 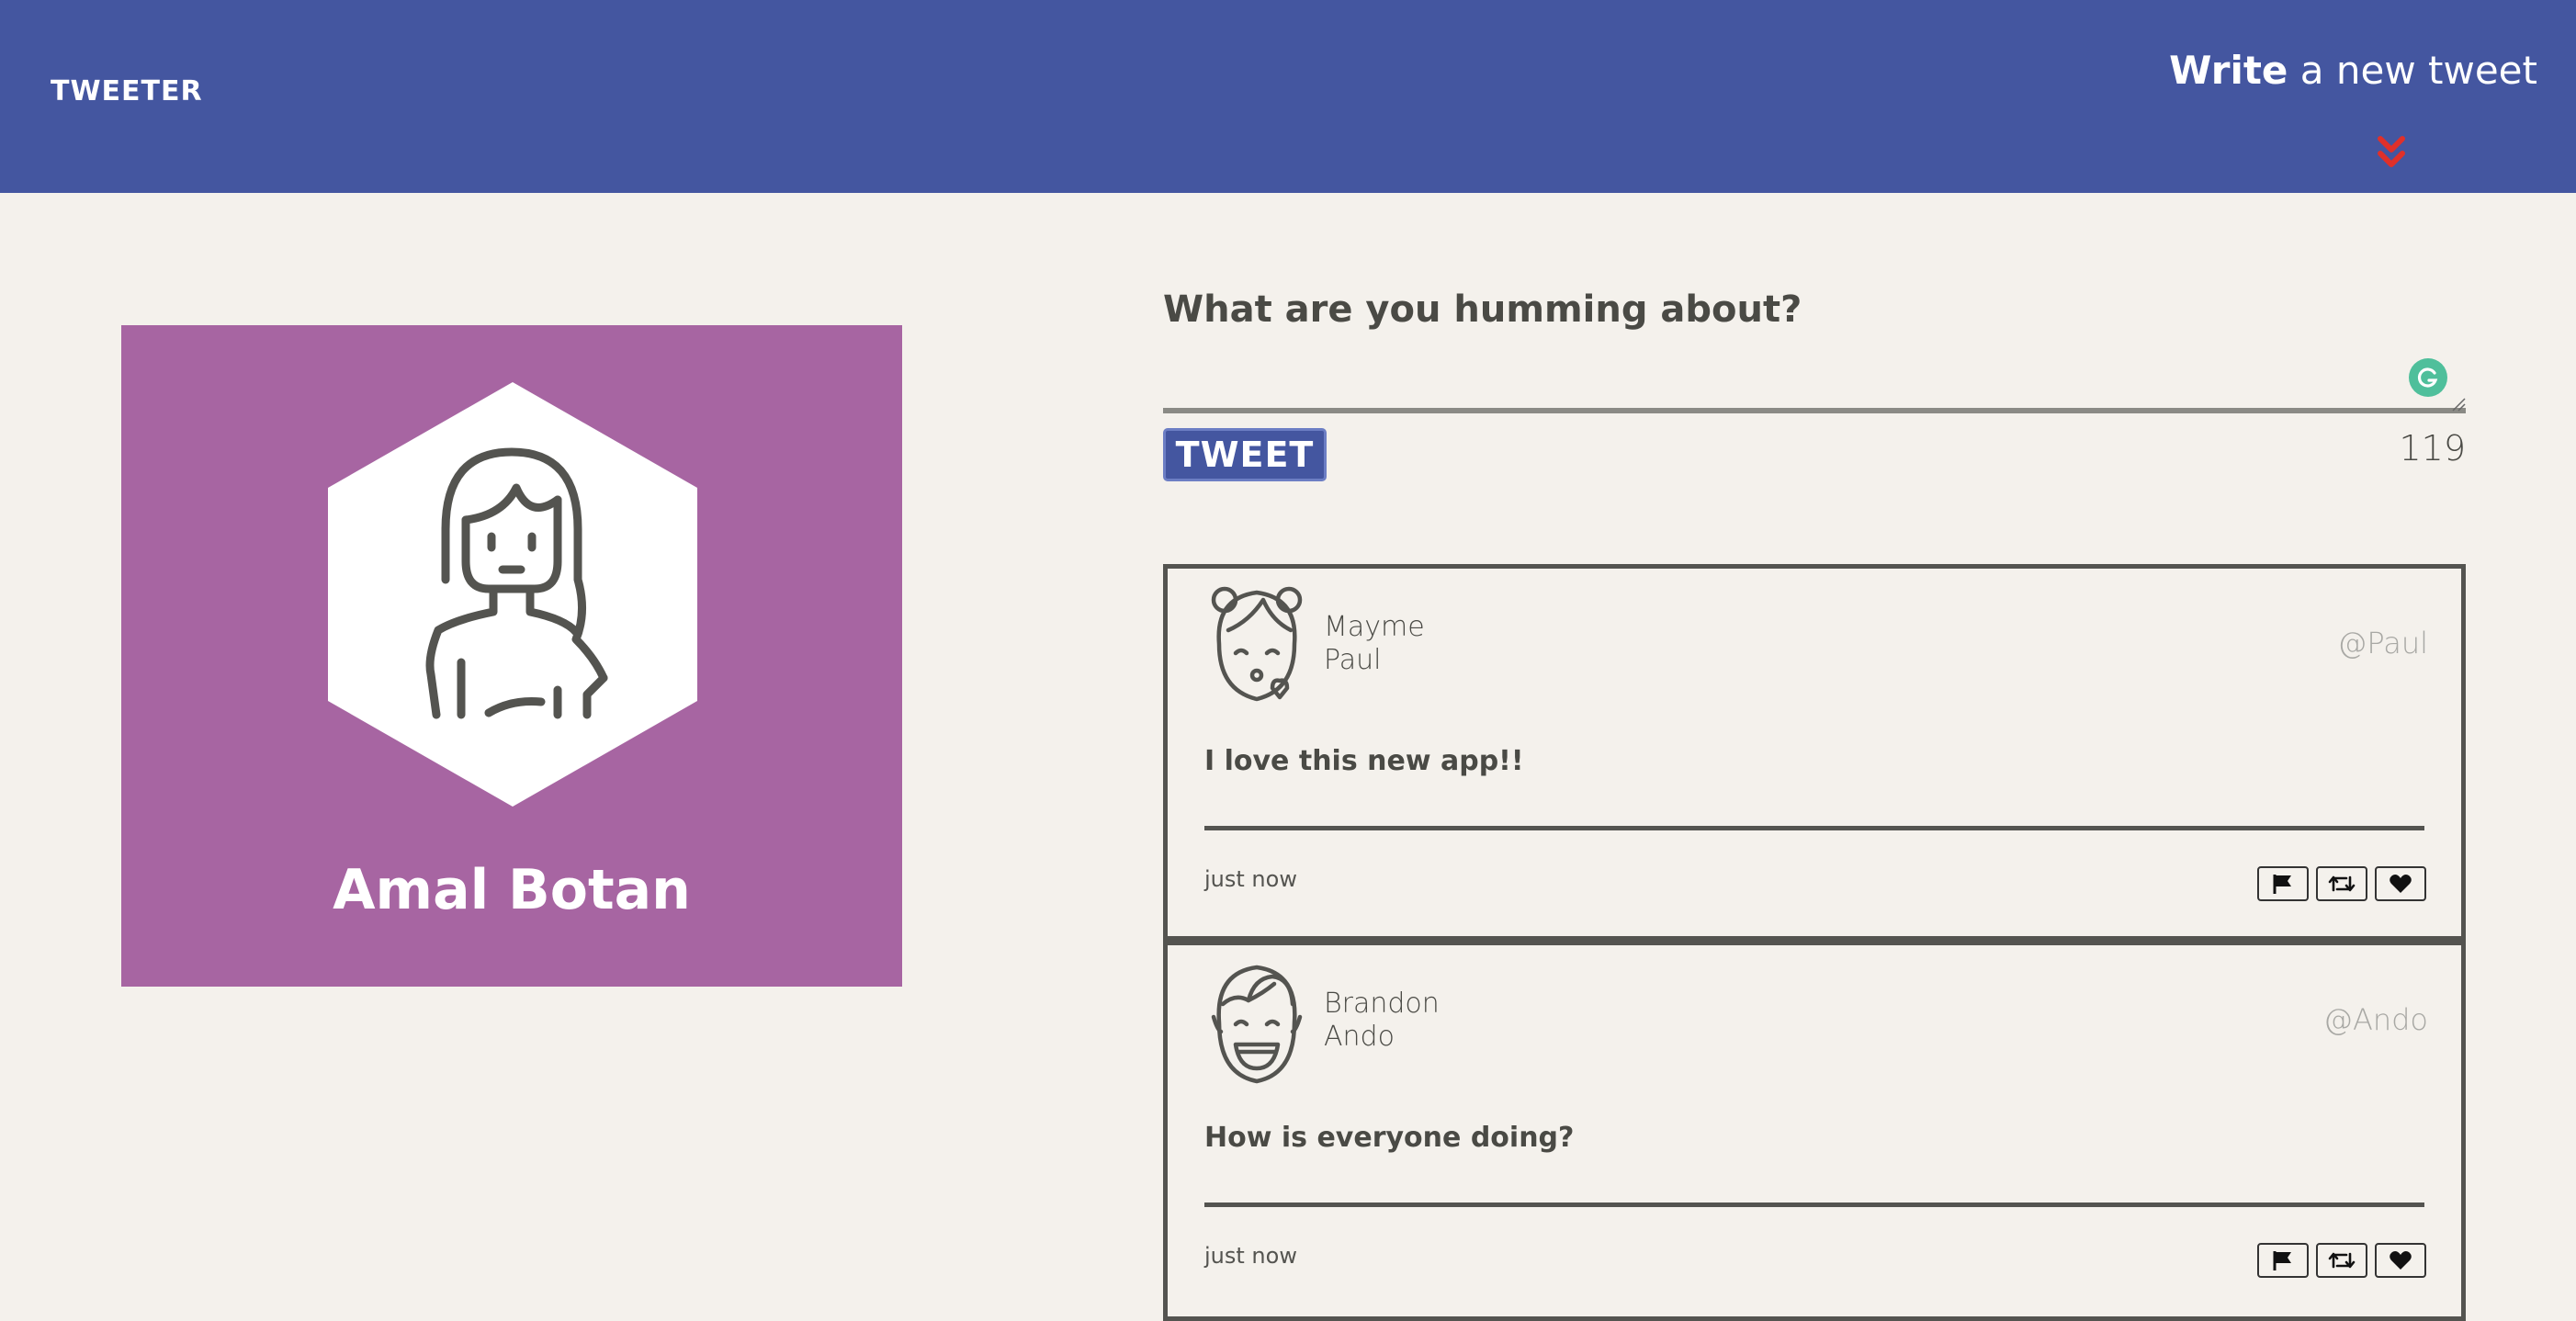 What do you see at coordinates (1257, 1025) in the screenshot?
I see `laughing-face-avatar-icon` at bounding box center [1257, 1025].